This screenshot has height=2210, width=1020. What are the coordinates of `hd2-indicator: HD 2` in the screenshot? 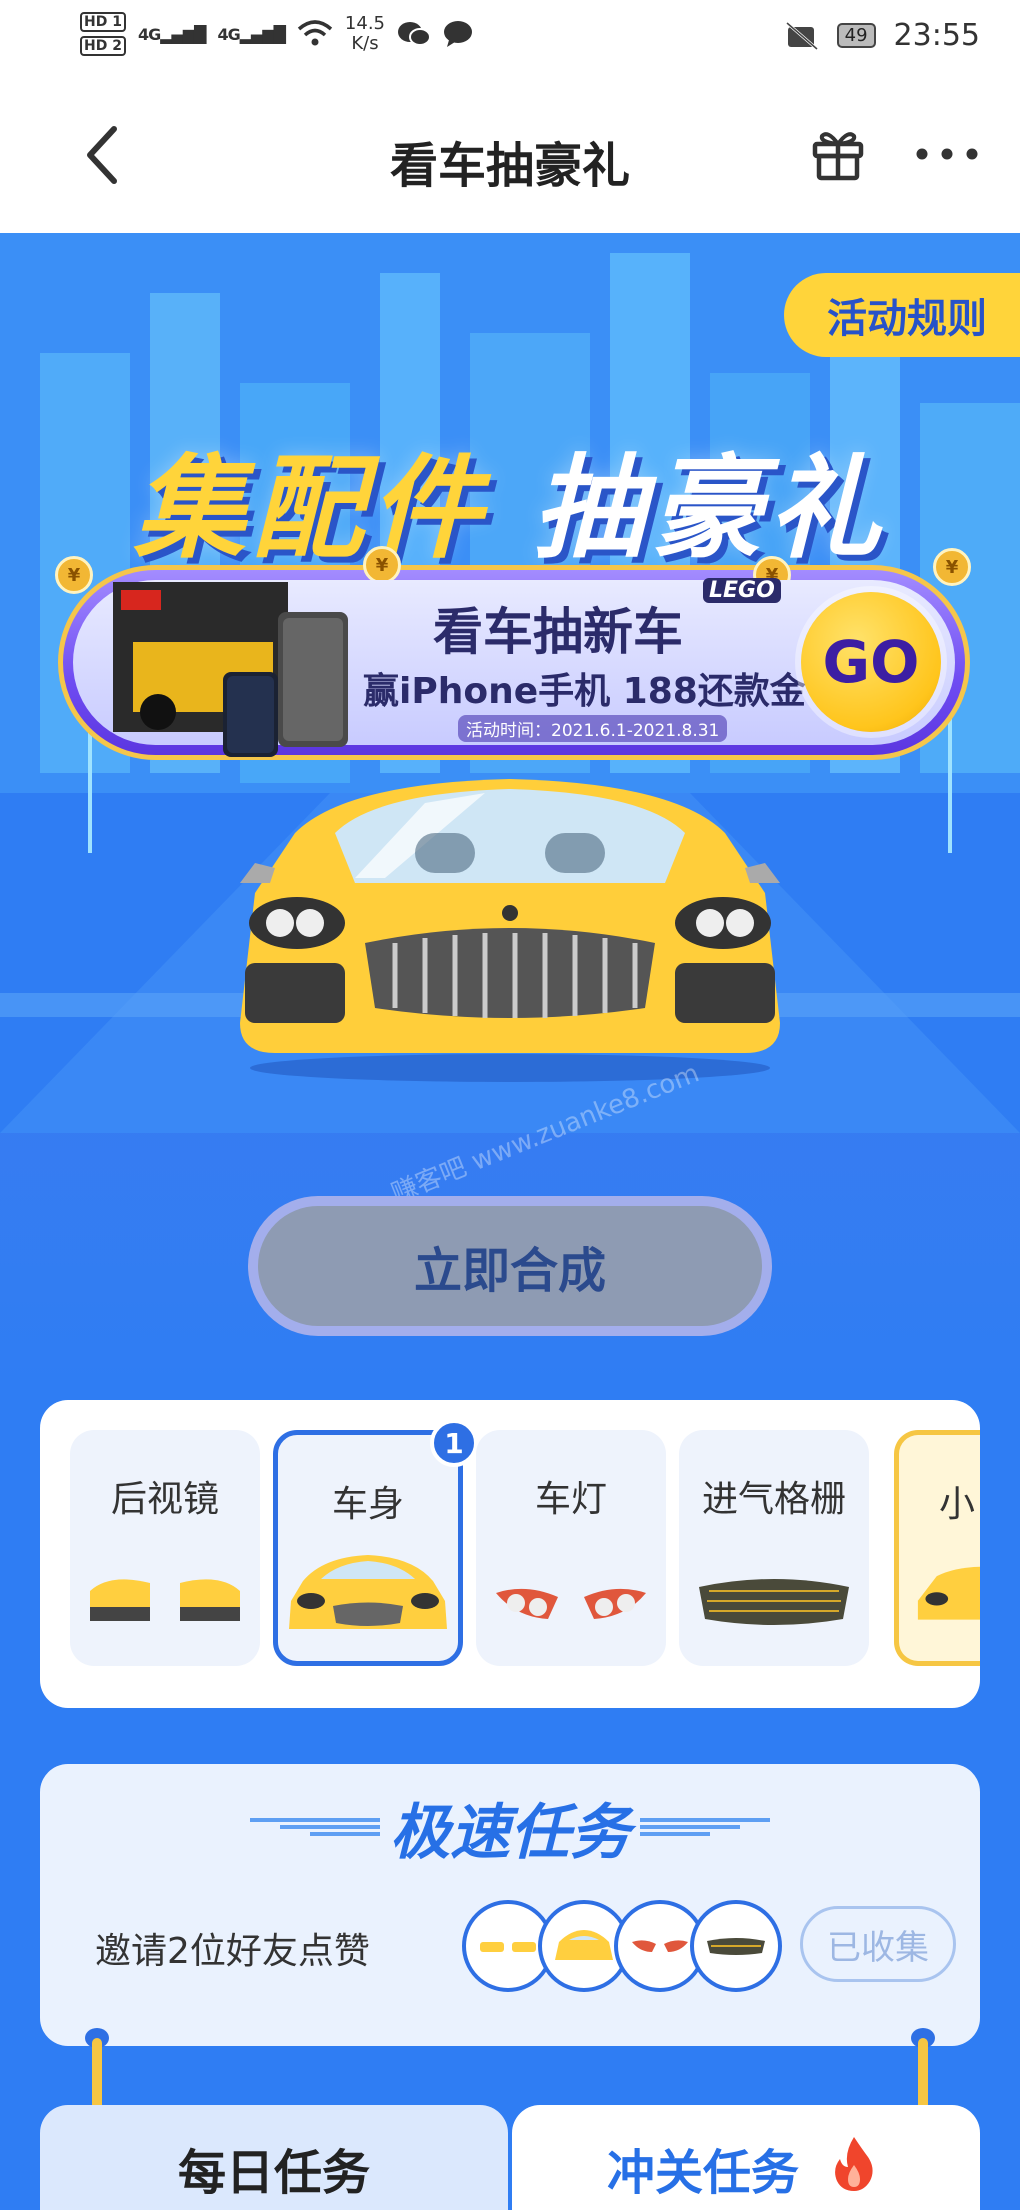 It's located at (103, 46).